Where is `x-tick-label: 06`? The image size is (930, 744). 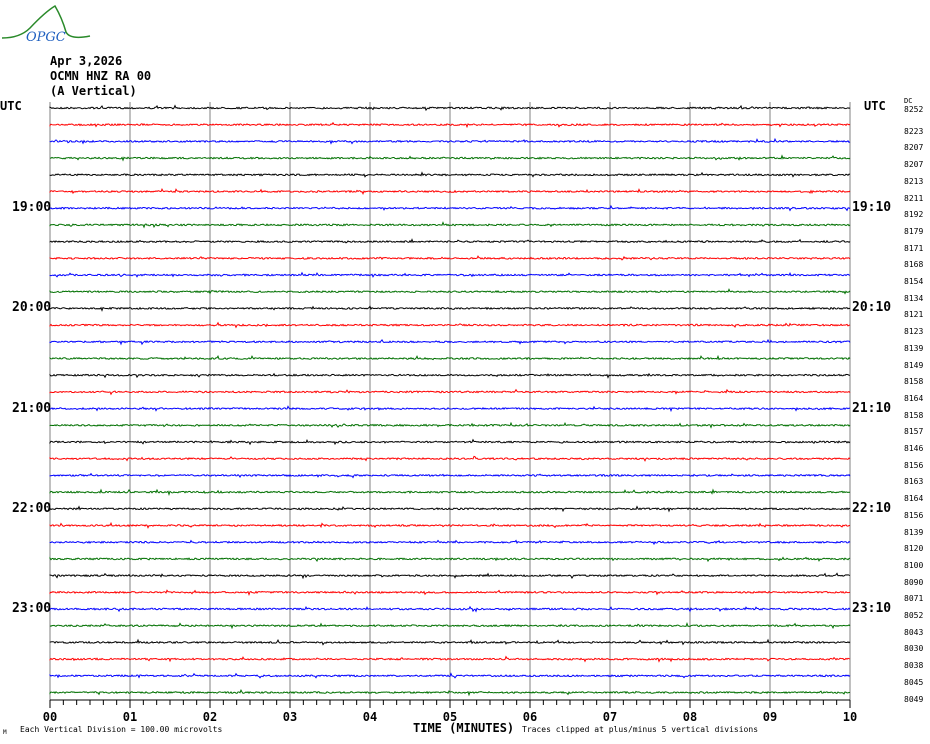 x-tick-label: 06 is located at coordinates (530, 717).